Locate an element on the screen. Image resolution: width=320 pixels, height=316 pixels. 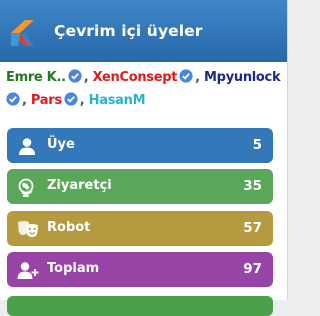
user-name: Mpyunlock is located at coordinates (242, 77).